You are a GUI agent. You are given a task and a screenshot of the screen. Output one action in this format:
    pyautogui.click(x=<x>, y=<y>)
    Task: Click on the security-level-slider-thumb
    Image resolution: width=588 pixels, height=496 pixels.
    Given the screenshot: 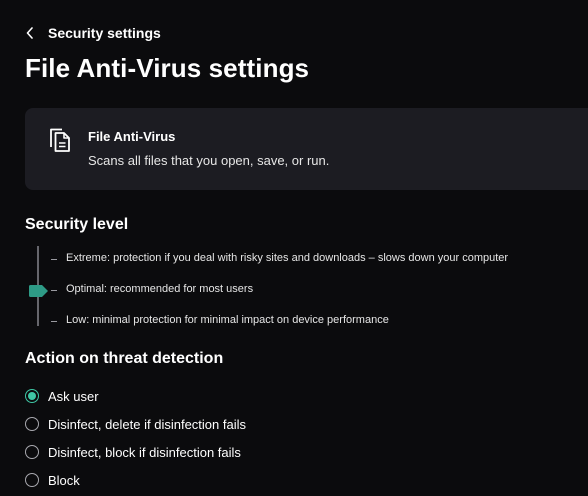 What is the action you would take?
    pyautogui.click(x=39, y=293)
    